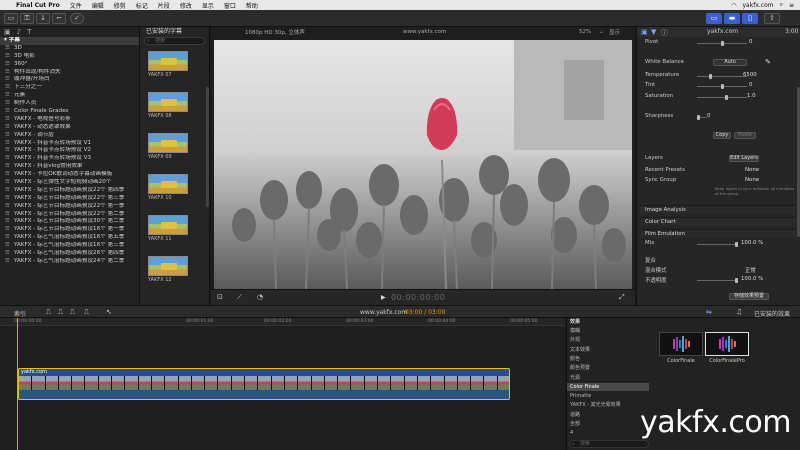  I want to click on sharpness-slider, so click(702, 117).